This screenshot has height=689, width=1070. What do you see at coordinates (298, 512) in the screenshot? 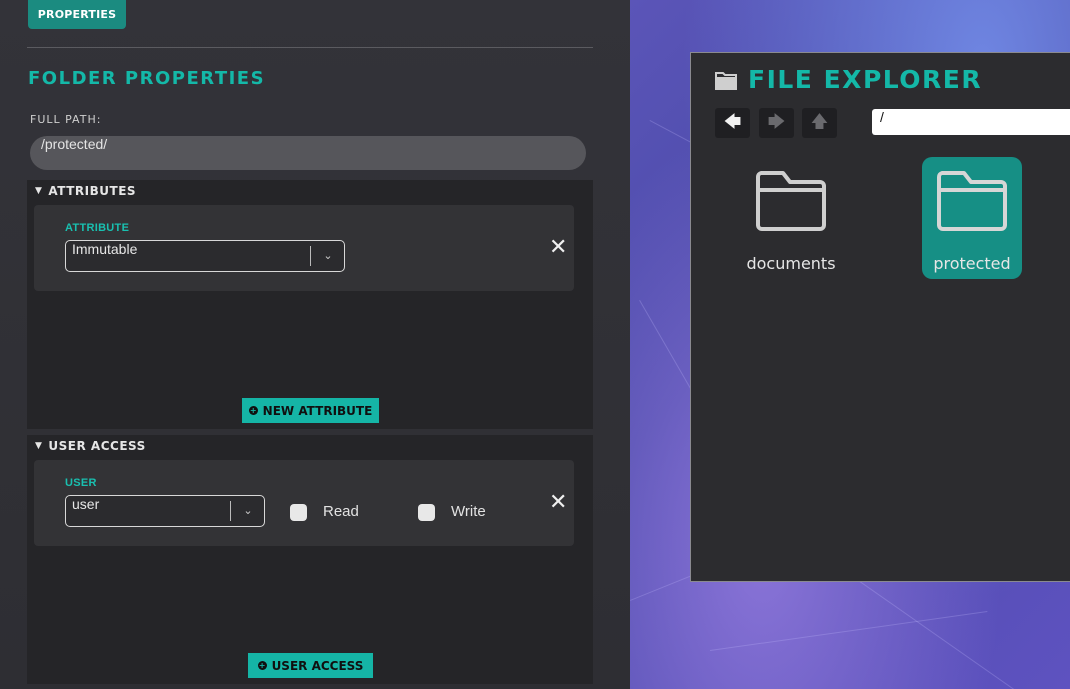
I see `read-checkbox` at bounding box center [298, 512].